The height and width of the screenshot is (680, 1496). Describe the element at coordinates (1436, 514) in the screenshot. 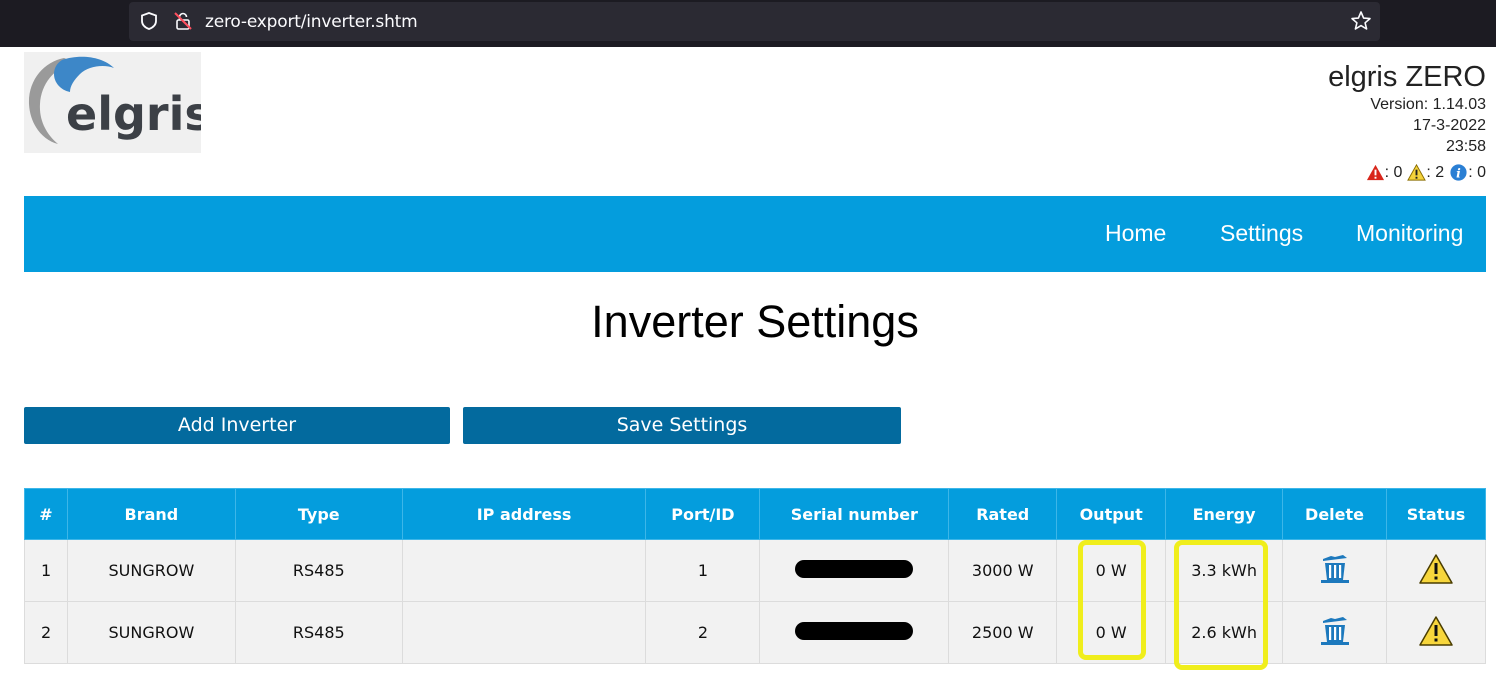

I see `col-header-status: Status` at that location.